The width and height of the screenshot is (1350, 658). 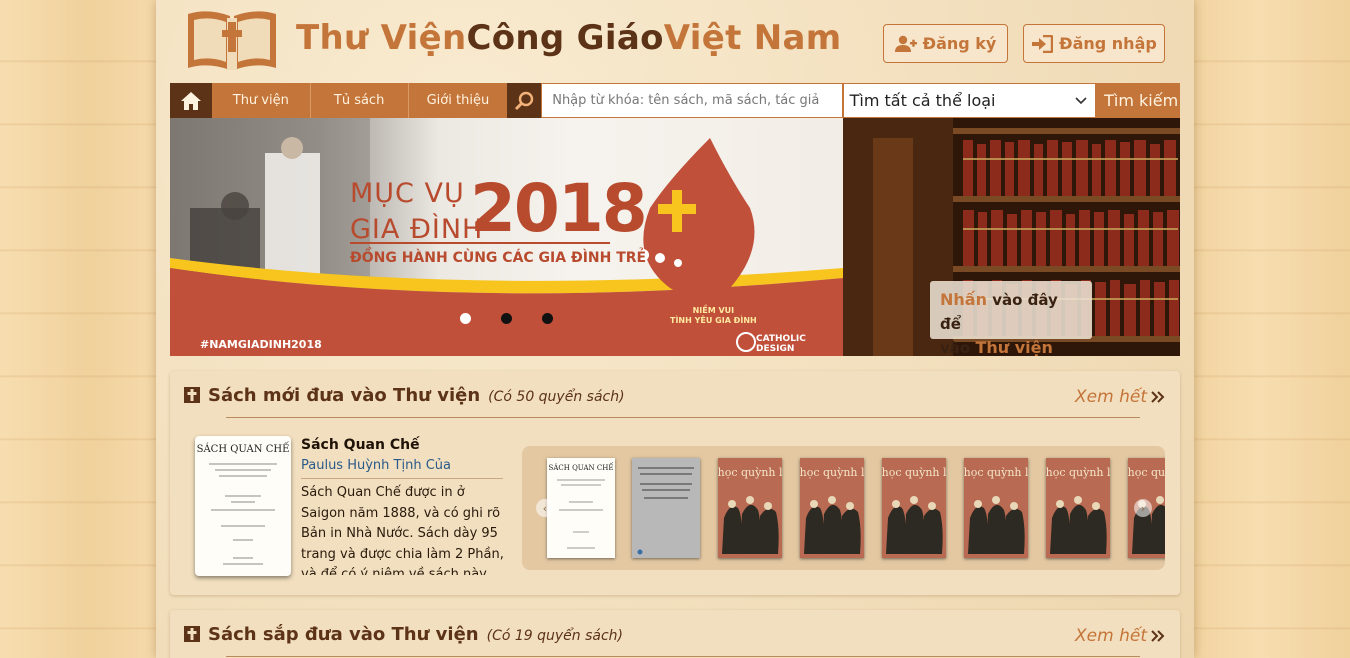 What do you see at coordinates (261, 100) in the screenshot?
I see `nav-item-library: Thư viện` at bounding box center [261, 100].